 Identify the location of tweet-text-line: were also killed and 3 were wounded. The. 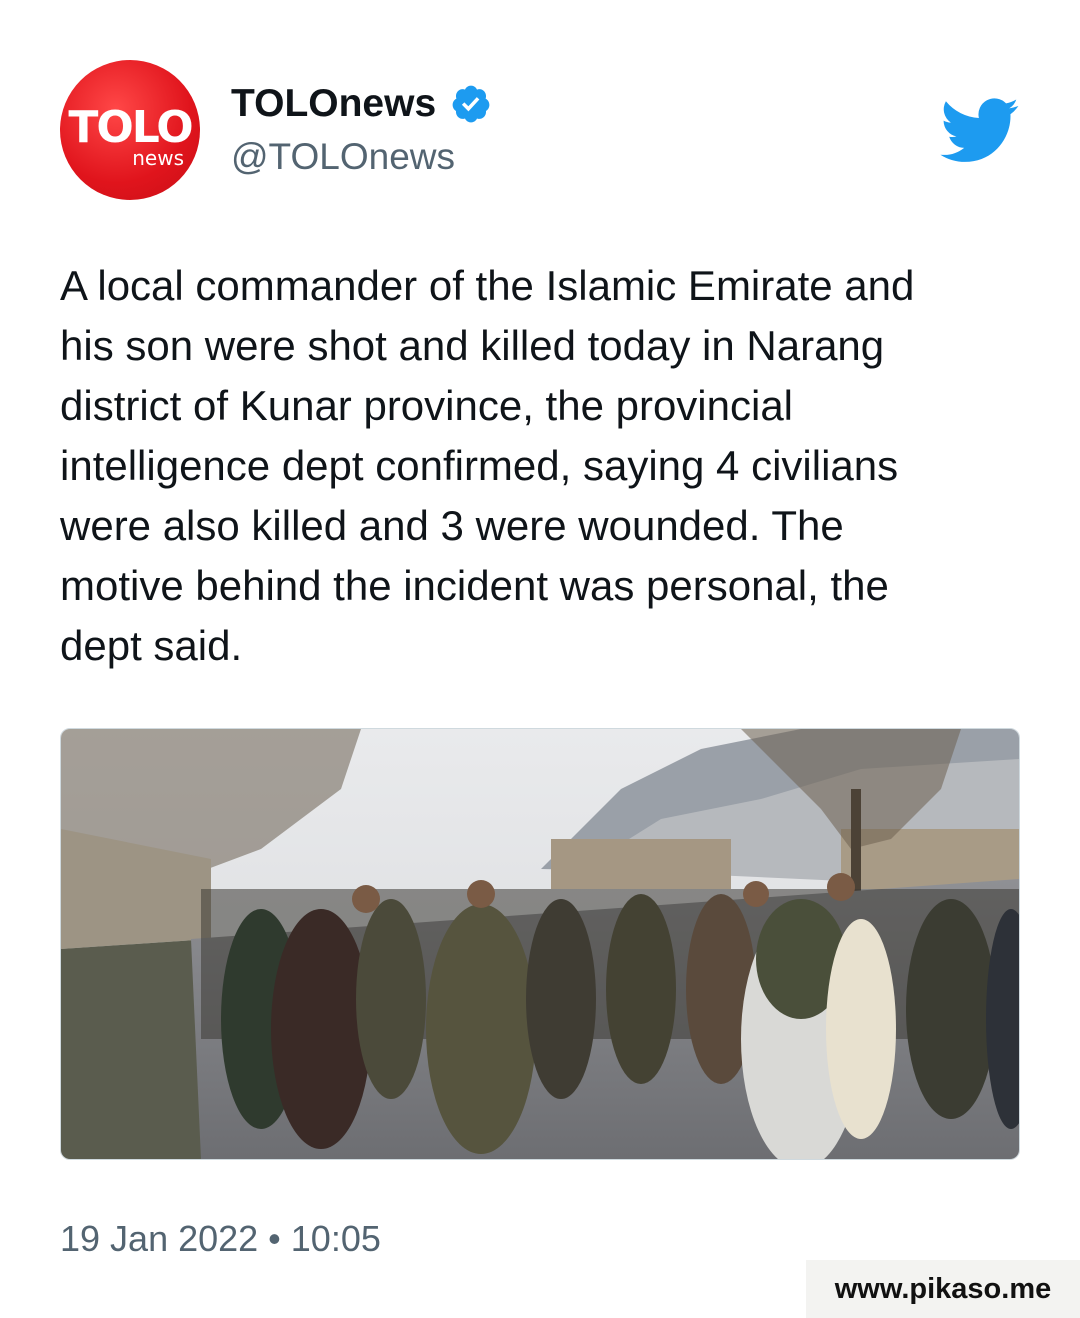
(452, 525).